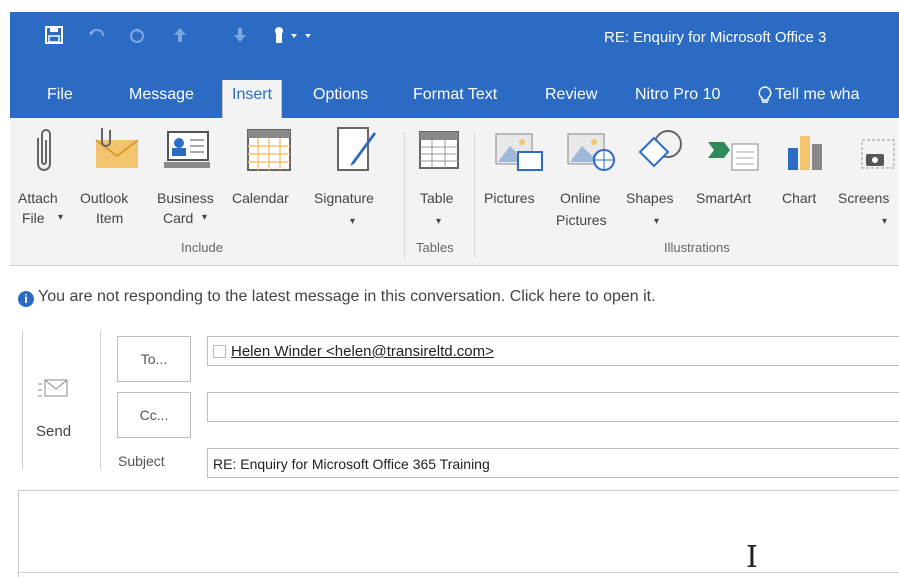 The width and height of the screenshot is (899, 577). What do you see at coordinates (109, 218) in the screenshot?
I see `outlook-item-label-2: Item` at bounding box center [109, 218].